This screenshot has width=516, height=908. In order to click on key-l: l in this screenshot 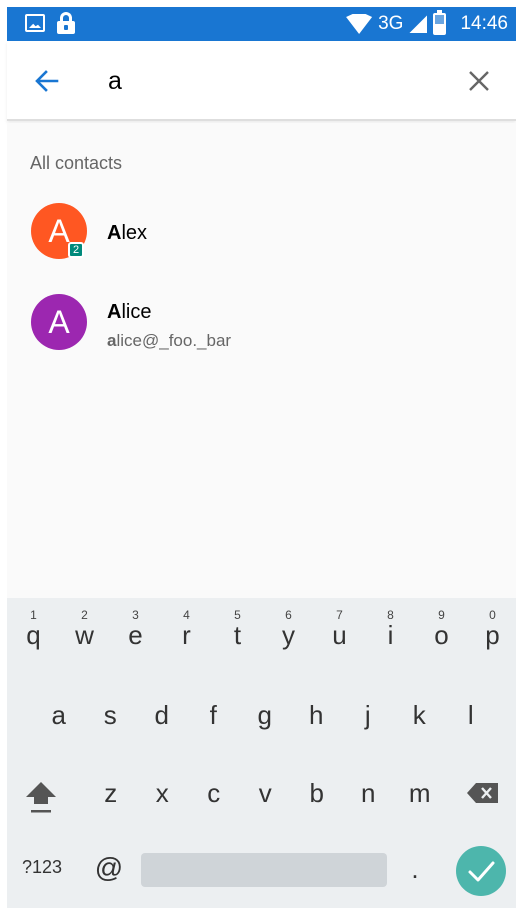, I will do `click(471, 715)`.